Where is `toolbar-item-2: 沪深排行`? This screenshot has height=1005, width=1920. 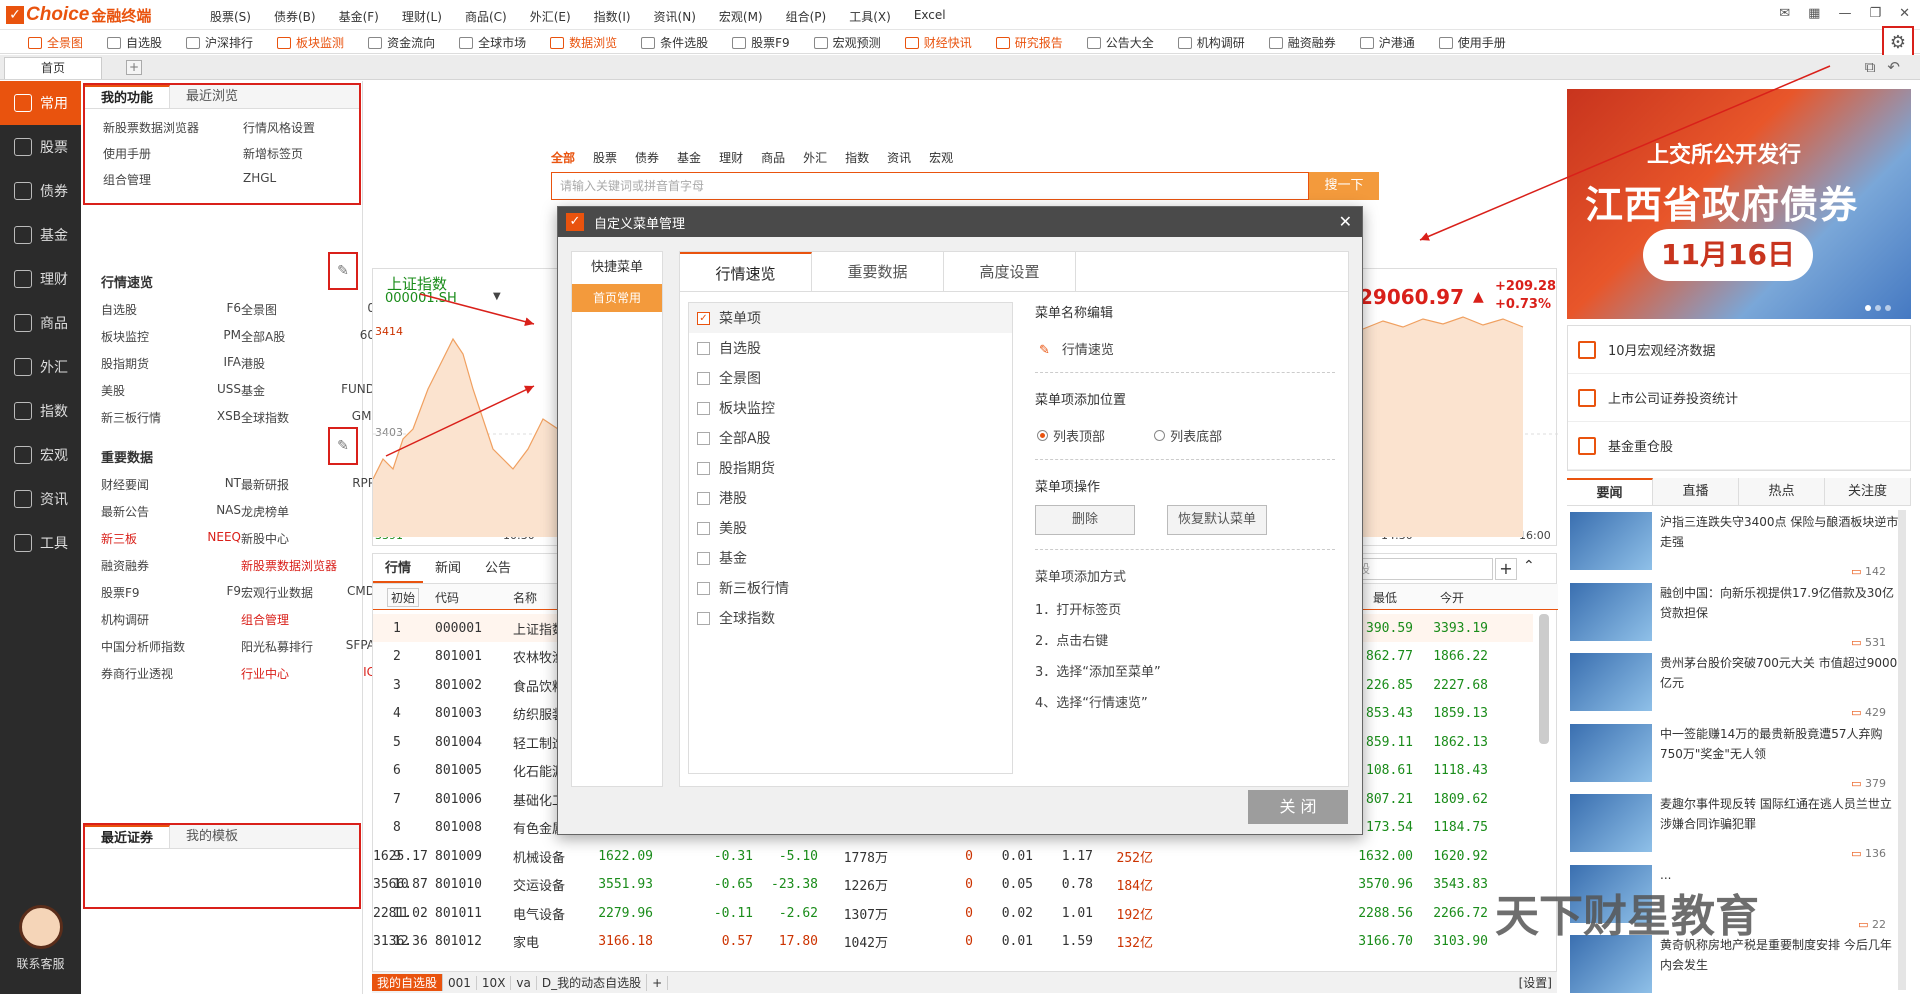 toolbar-item-2: 沪深排行 is located at coordinates (219, 42).